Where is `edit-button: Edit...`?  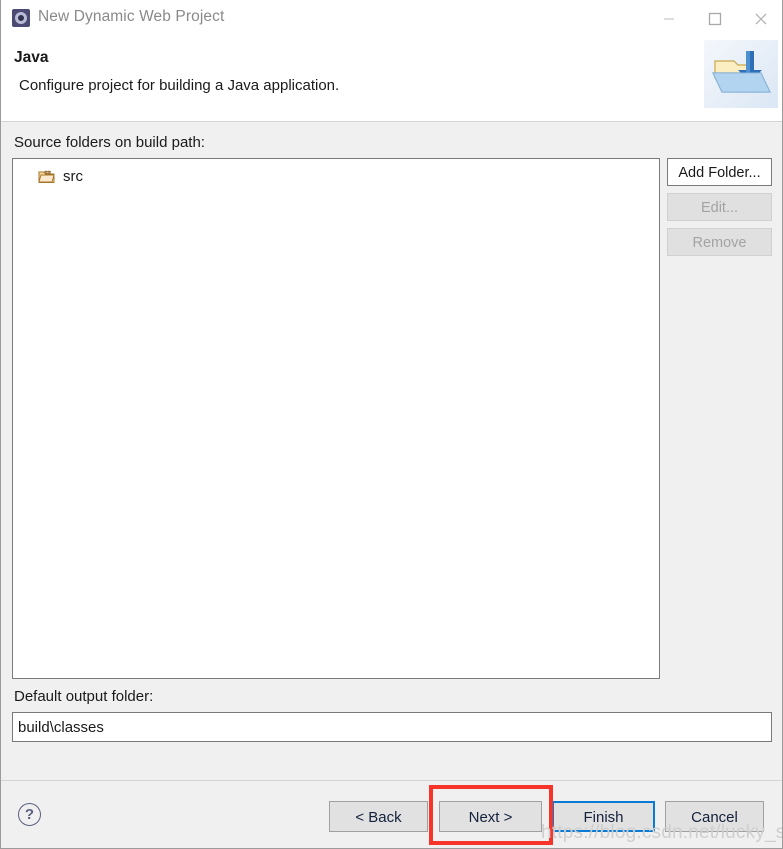 edit-button: Edit... is located at coordinates (719, 207).